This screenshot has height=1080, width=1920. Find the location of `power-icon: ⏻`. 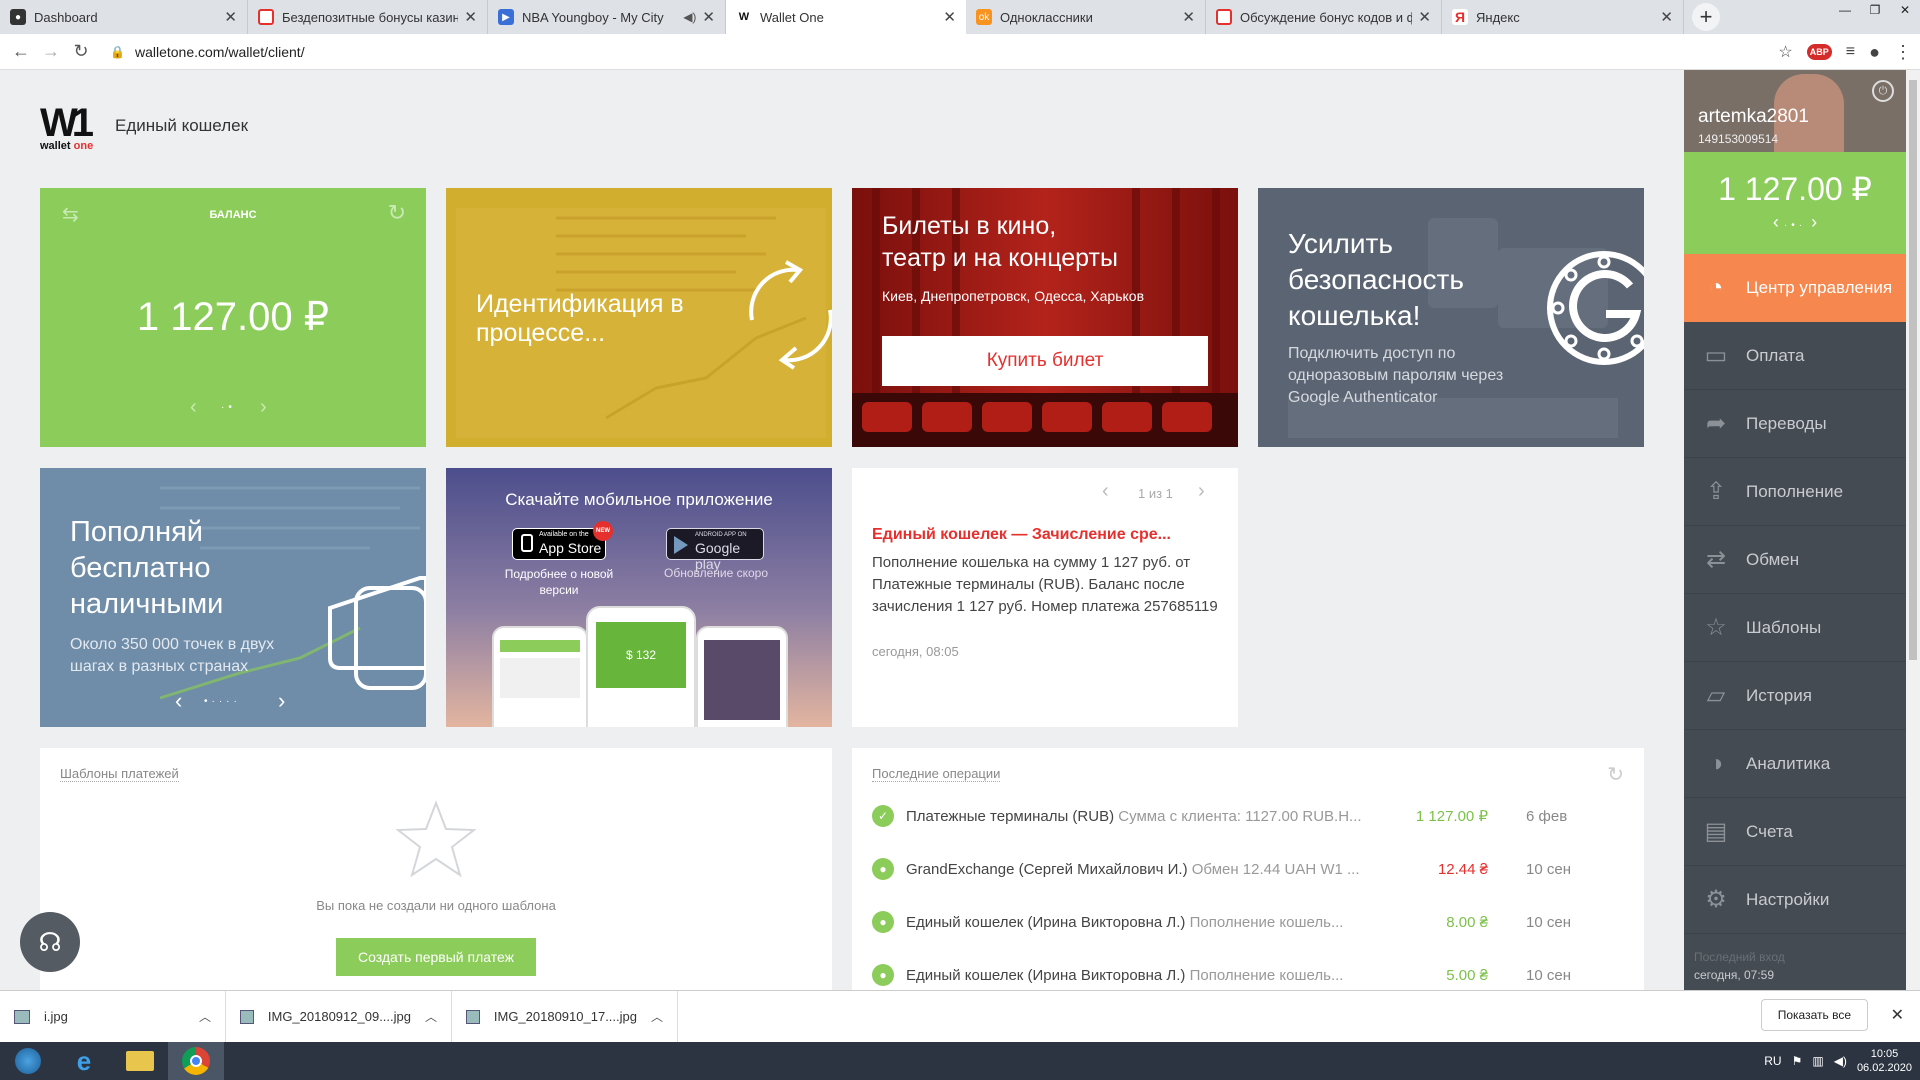

power-icon: ⏻ is located at coordinates (1883, 91).